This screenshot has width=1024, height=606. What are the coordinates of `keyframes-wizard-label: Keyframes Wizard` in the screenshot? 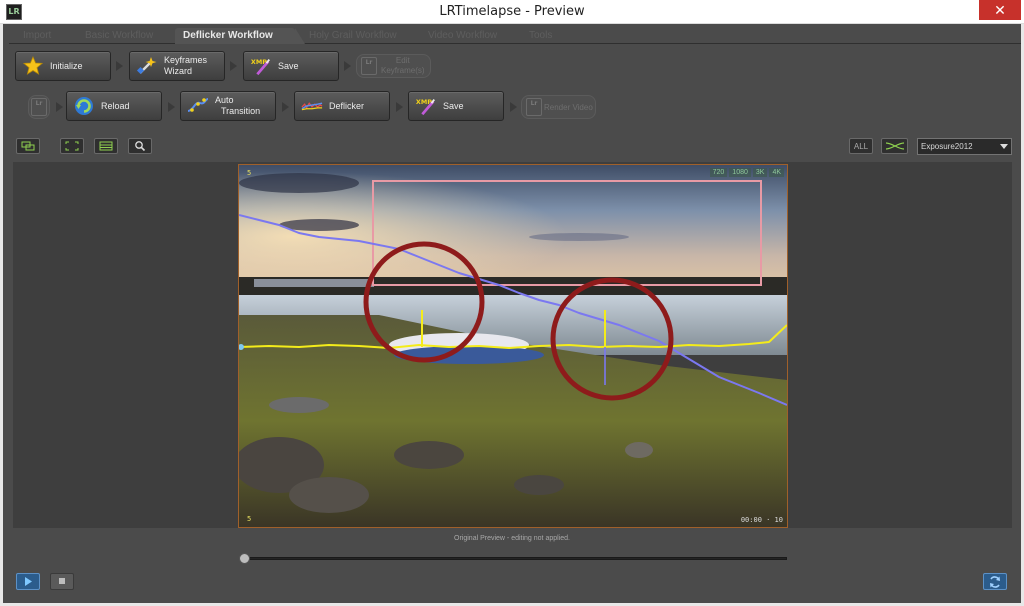 It's located at (186, 65).